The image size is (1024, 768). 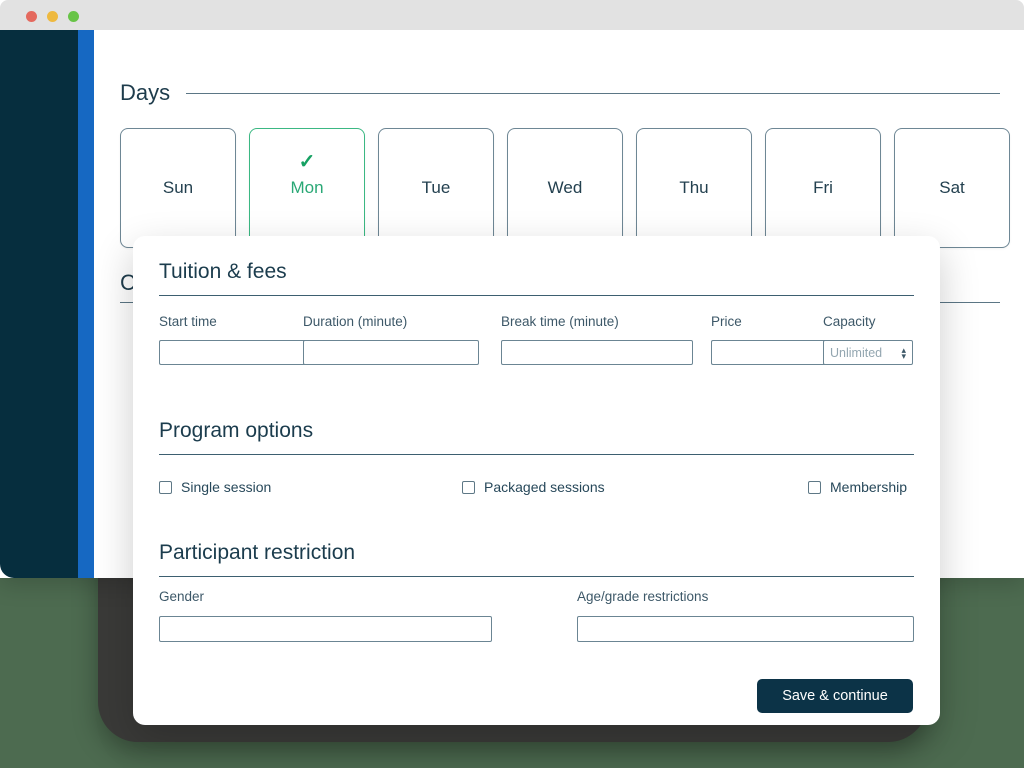 What do you see at coordinates (903, 355) in the screenshot?
I see `stepper-down-icon: ▾` at bounding box center [903, 355].